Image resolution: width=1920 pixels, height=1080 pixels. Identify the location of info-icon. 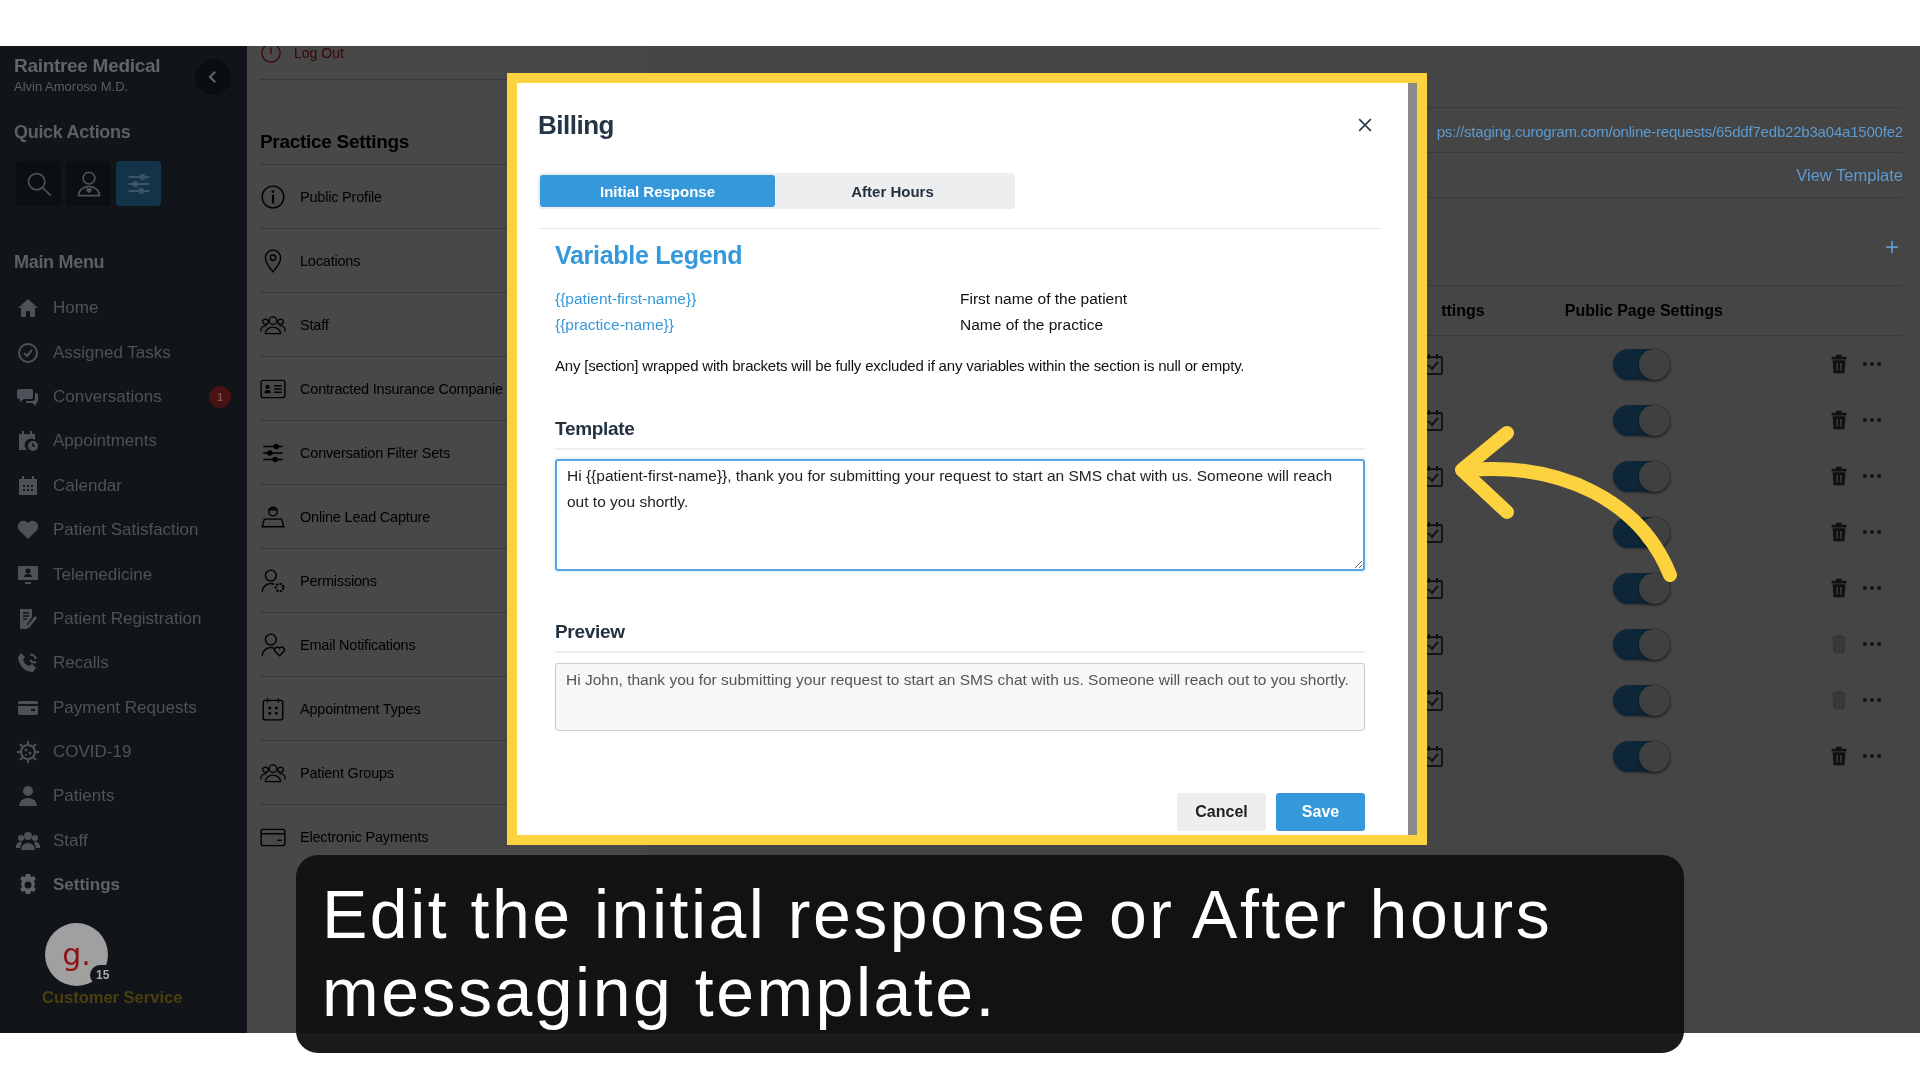
(273, 196).